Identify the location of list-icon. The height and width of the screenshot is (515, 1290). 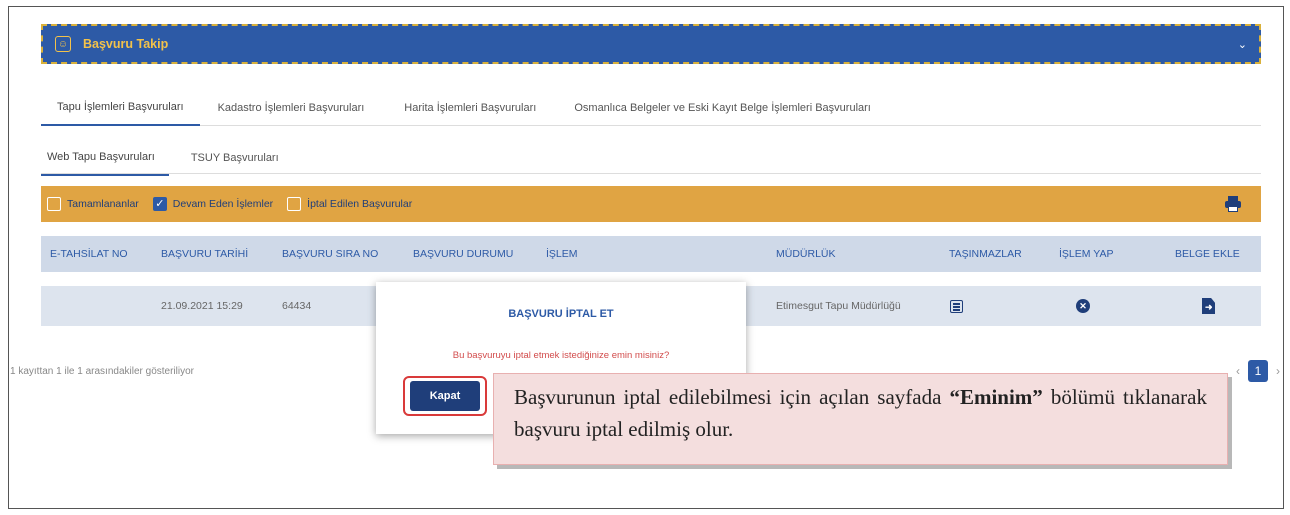
(956, 306).